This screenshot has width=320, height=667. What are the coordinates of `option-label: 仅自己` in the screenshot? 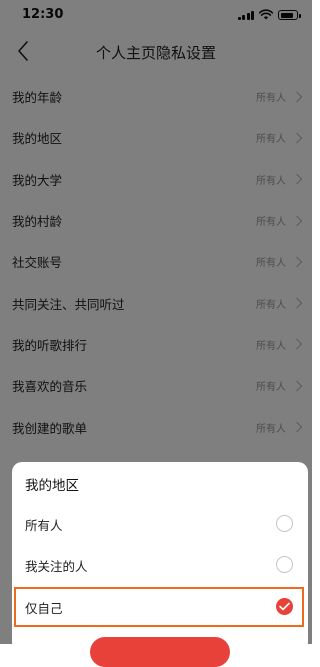 It's located at (44, 608).